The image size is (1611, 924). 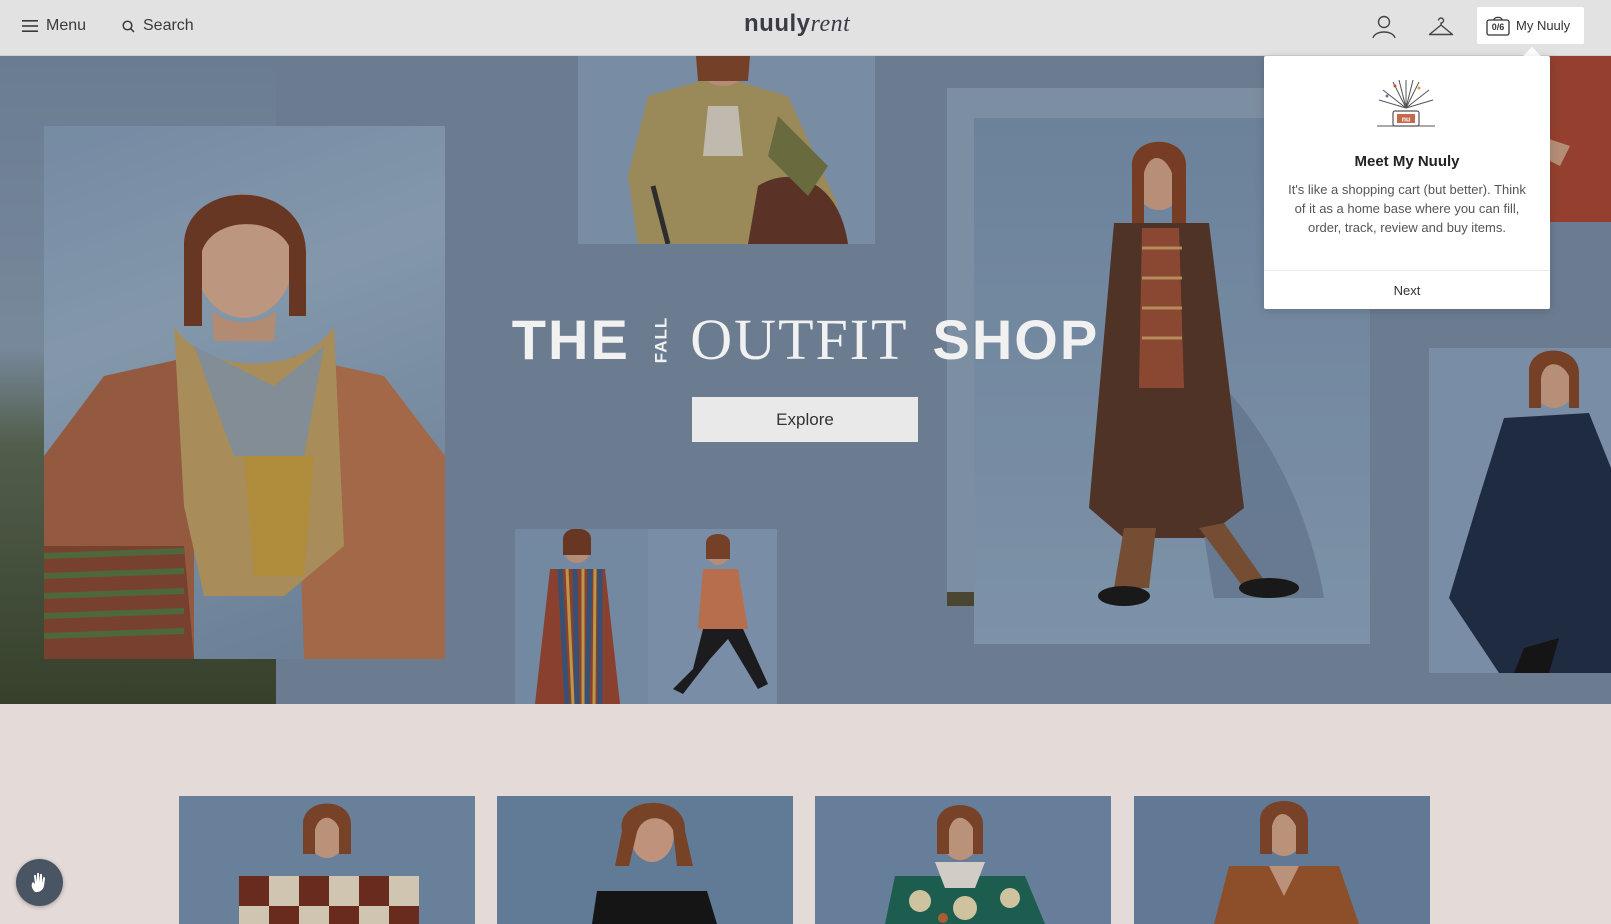 I want to click on hand-wave-icon, so click(x=38, y=882).